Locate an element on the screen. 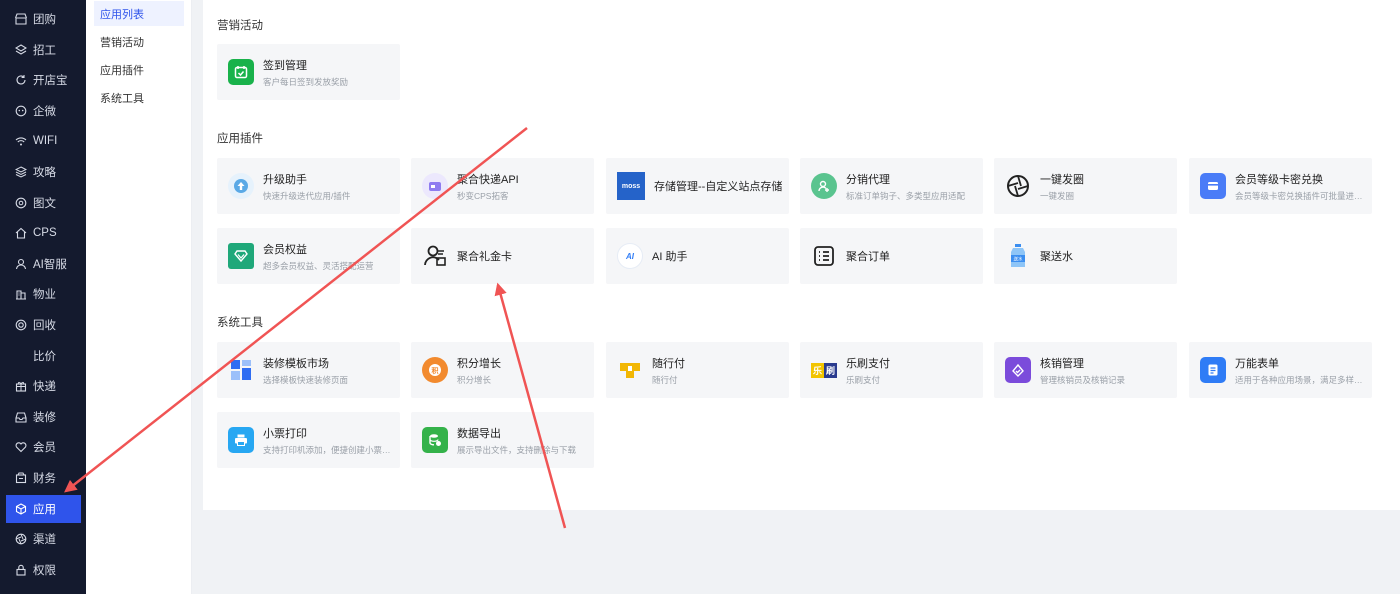  shop-icon is located at coordinates (20, 19).